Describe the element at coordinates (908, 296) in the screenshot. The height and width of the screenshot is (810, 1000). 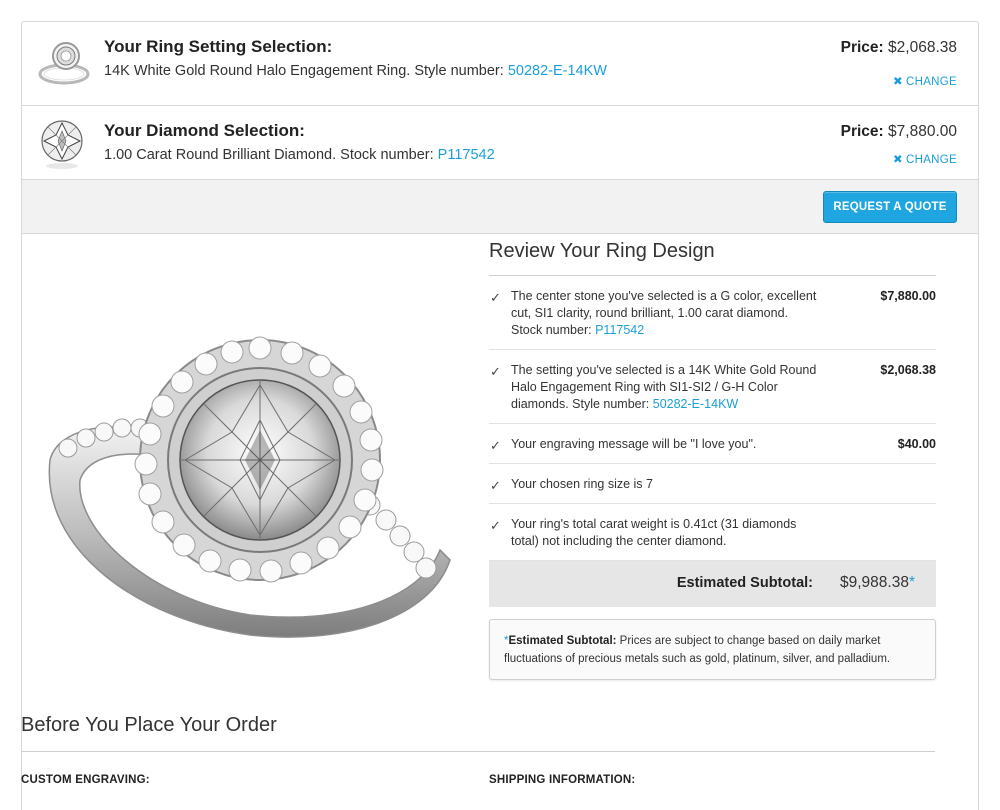
I see `review-item-amount: $7,880.00` at that location.